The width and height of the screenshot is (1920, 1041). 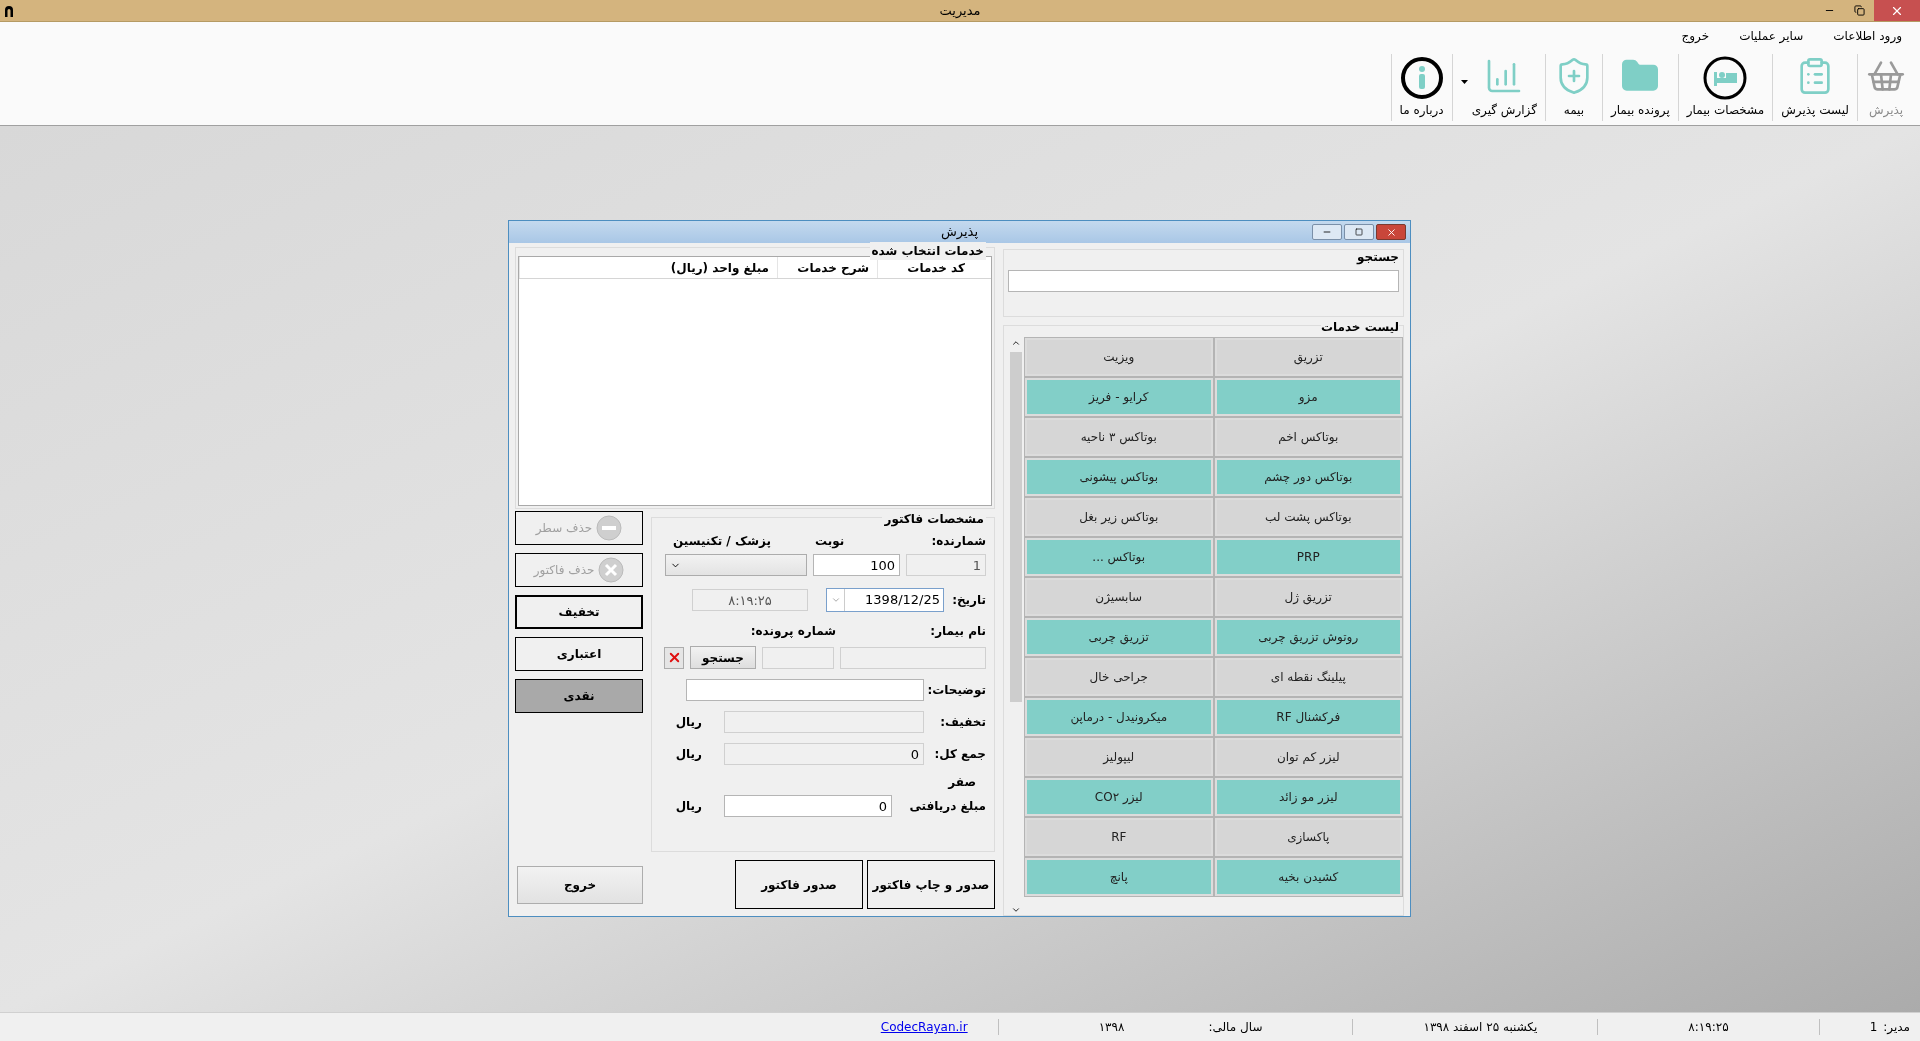 What do you see at coordinates (824, 722) in the screenshot?
I see `discount-field` at bounding box center [824, 722].